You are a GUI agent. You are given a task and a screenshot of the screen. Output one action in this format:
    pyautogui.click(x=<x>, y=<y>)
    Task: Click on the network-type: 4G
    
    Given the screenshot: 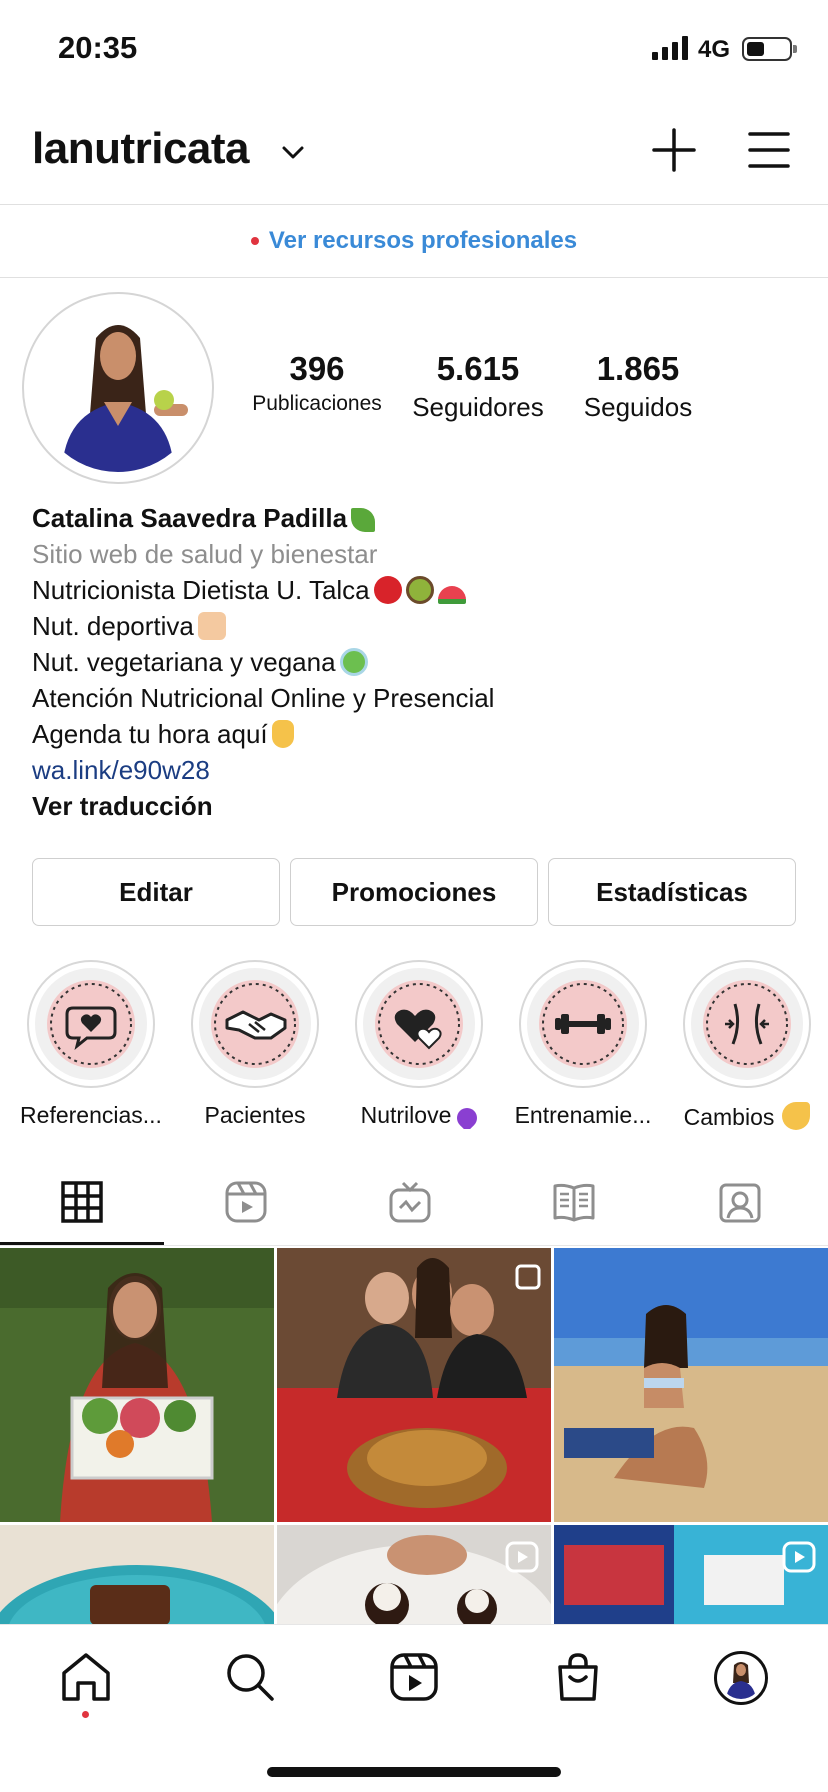 What is the action you would take?
    pyautogui.click(x=714, y=49)
    